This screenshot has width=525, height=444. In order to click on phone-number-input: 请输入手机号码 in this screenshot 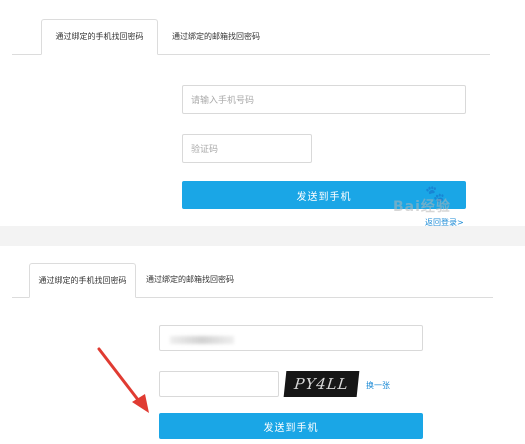, I will do `click(324, 99)`.